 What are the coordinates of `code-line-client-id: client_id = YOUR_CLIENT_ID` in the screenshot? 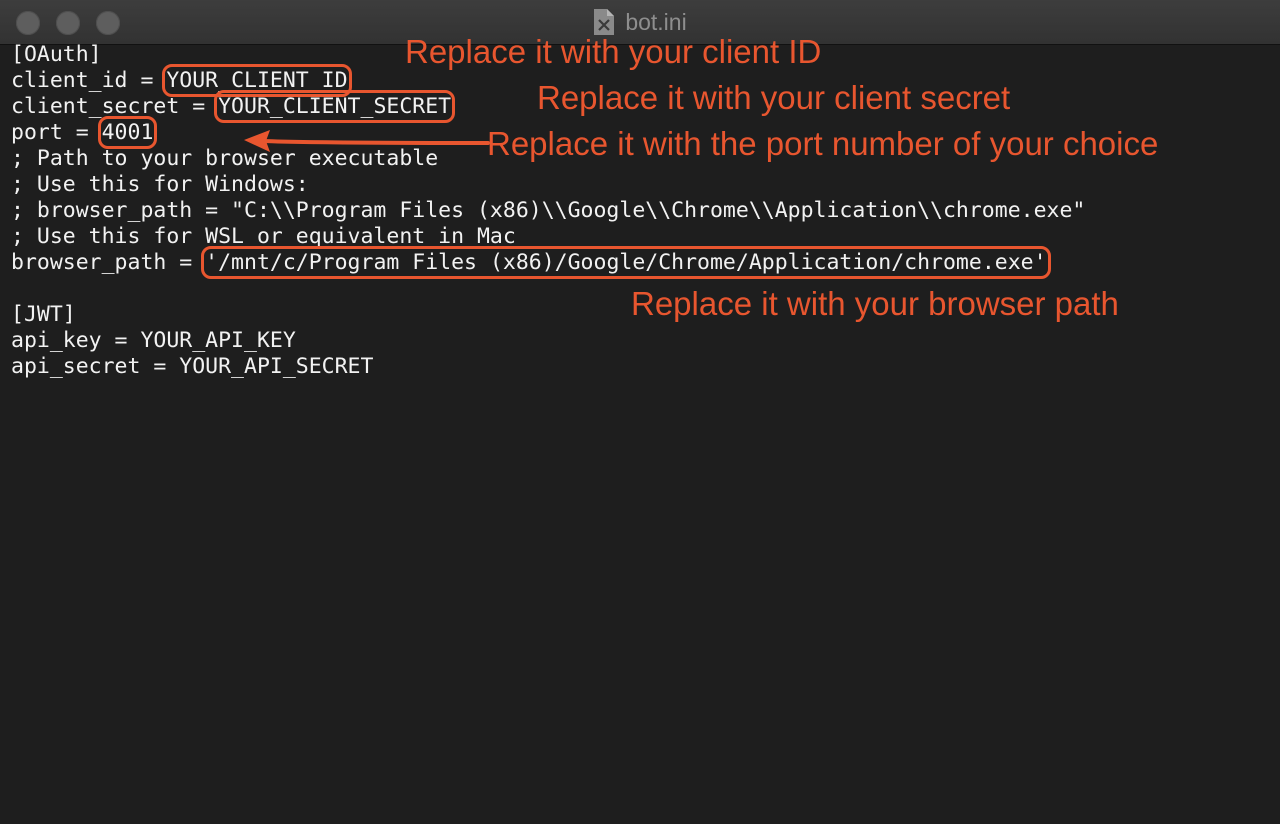 It's located at (181, 80).